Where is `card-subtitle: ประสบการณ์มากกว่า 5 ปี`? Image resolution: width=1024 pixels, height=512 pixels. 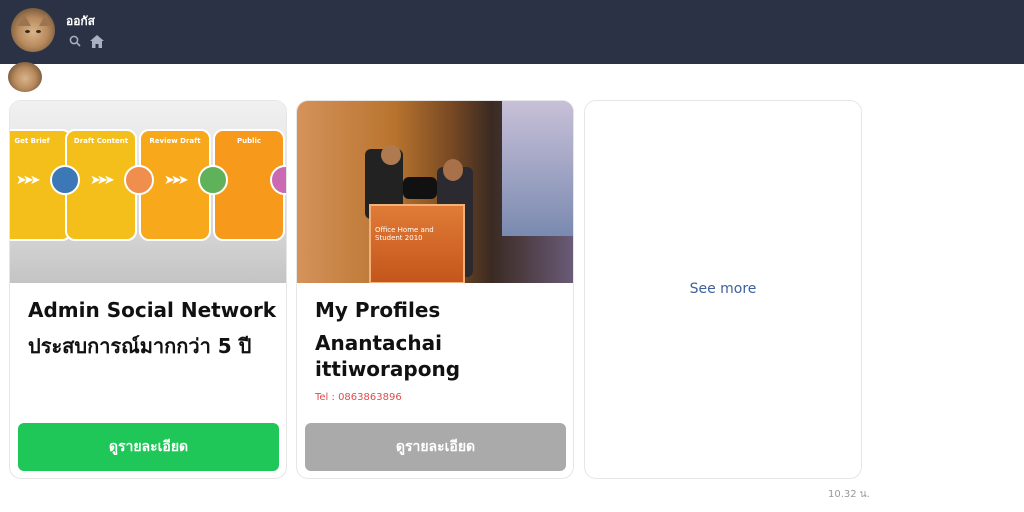 card-subtitle: ประสบการณ์มากกว่า 5 ปี is located at coordinates (140, 346).